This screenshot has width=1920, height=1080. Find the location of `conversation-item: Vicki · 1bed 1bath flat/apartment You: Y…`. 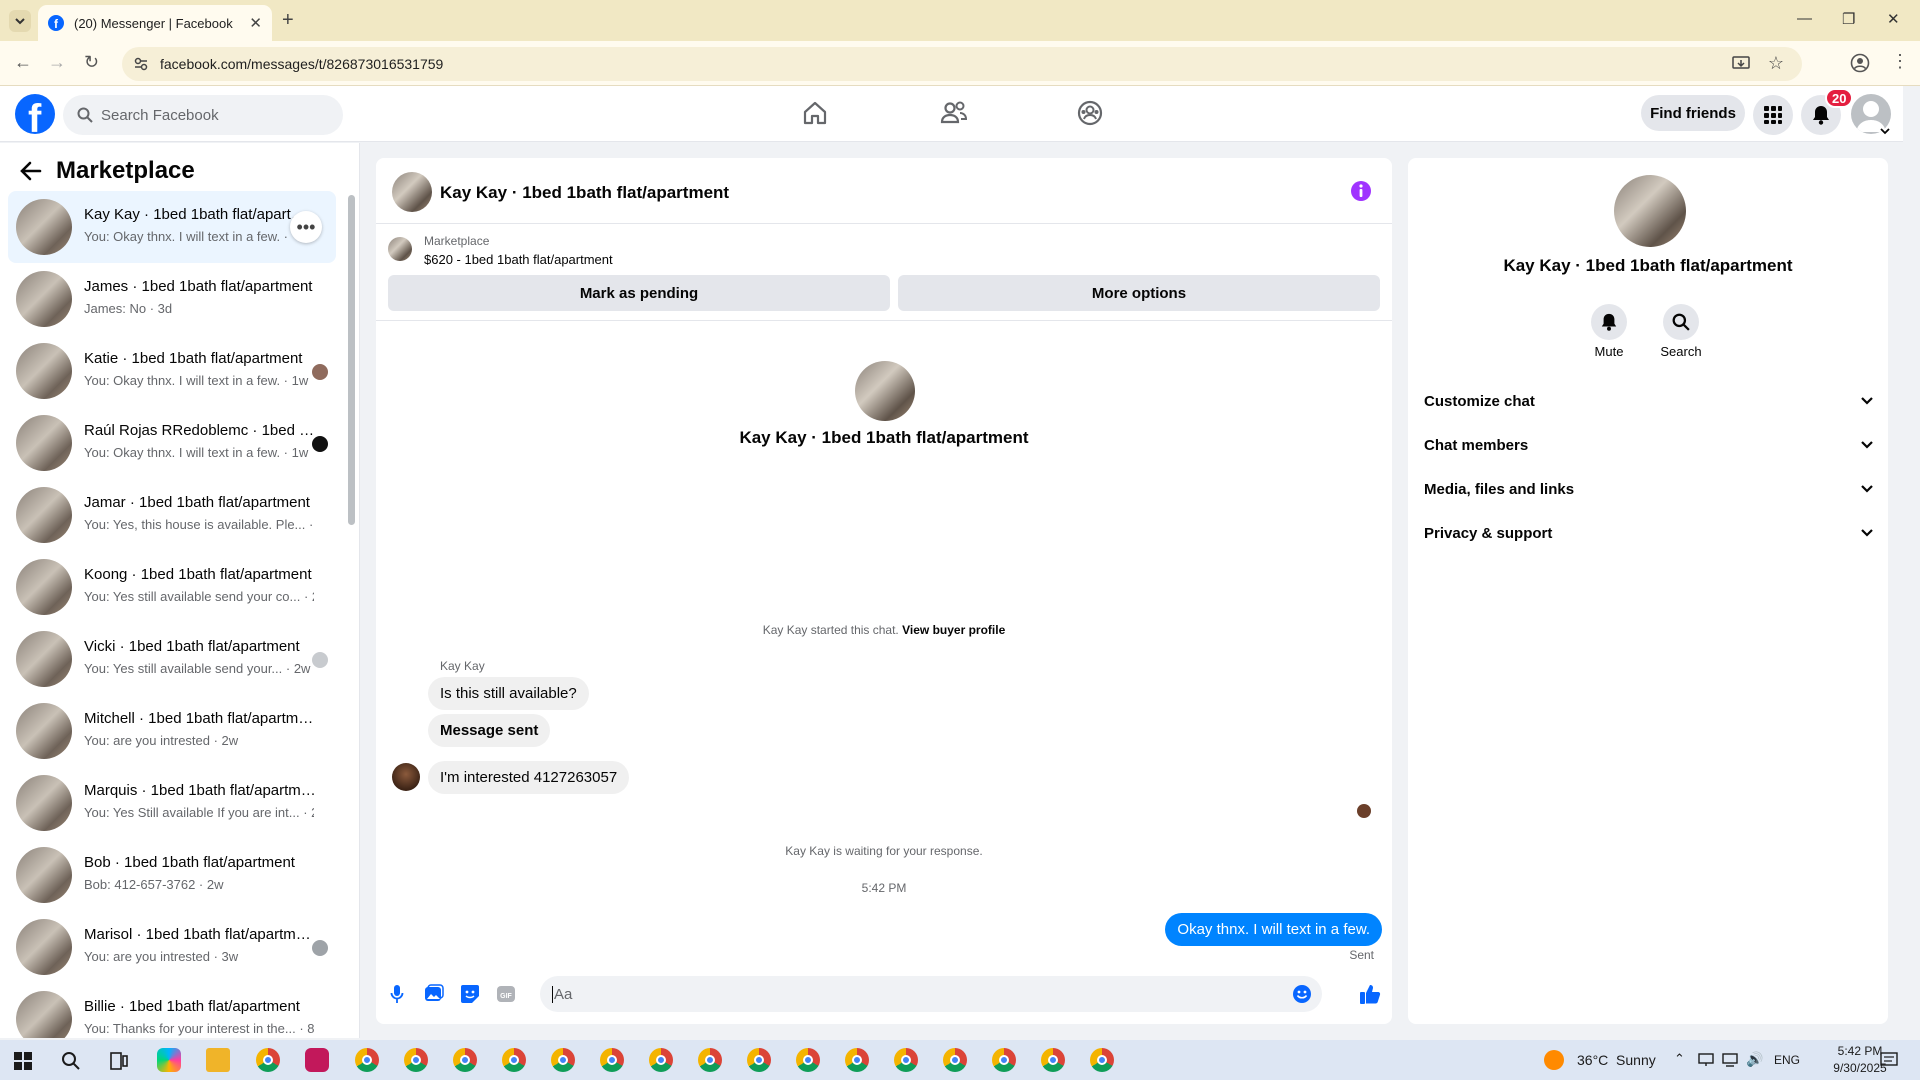

conversation-item: Vicki · 1bed 1bath flat/apartment You: Y… is located at coordinates (172, 659).